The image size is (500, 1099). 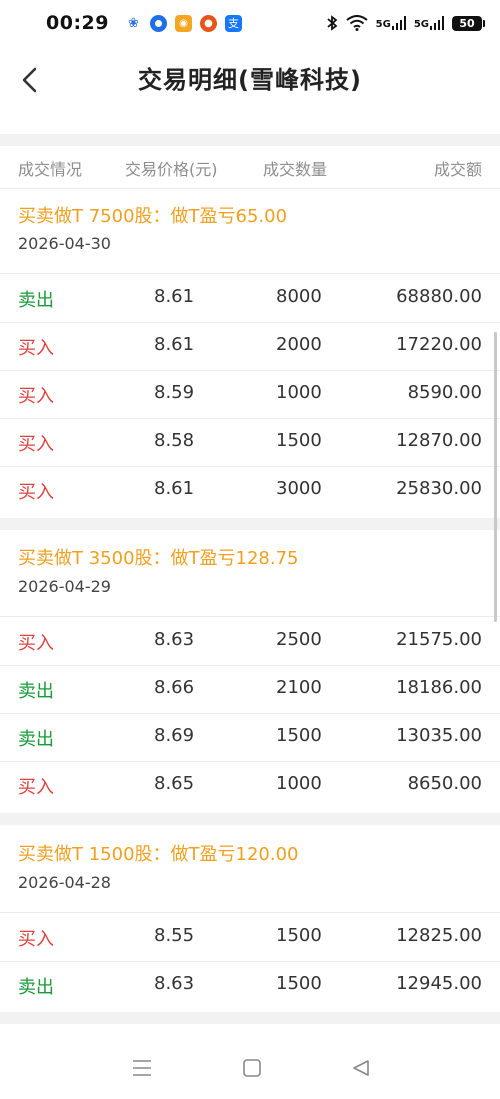 I want to click on trade-amount: 8590.00, so click(x=444, y=392).